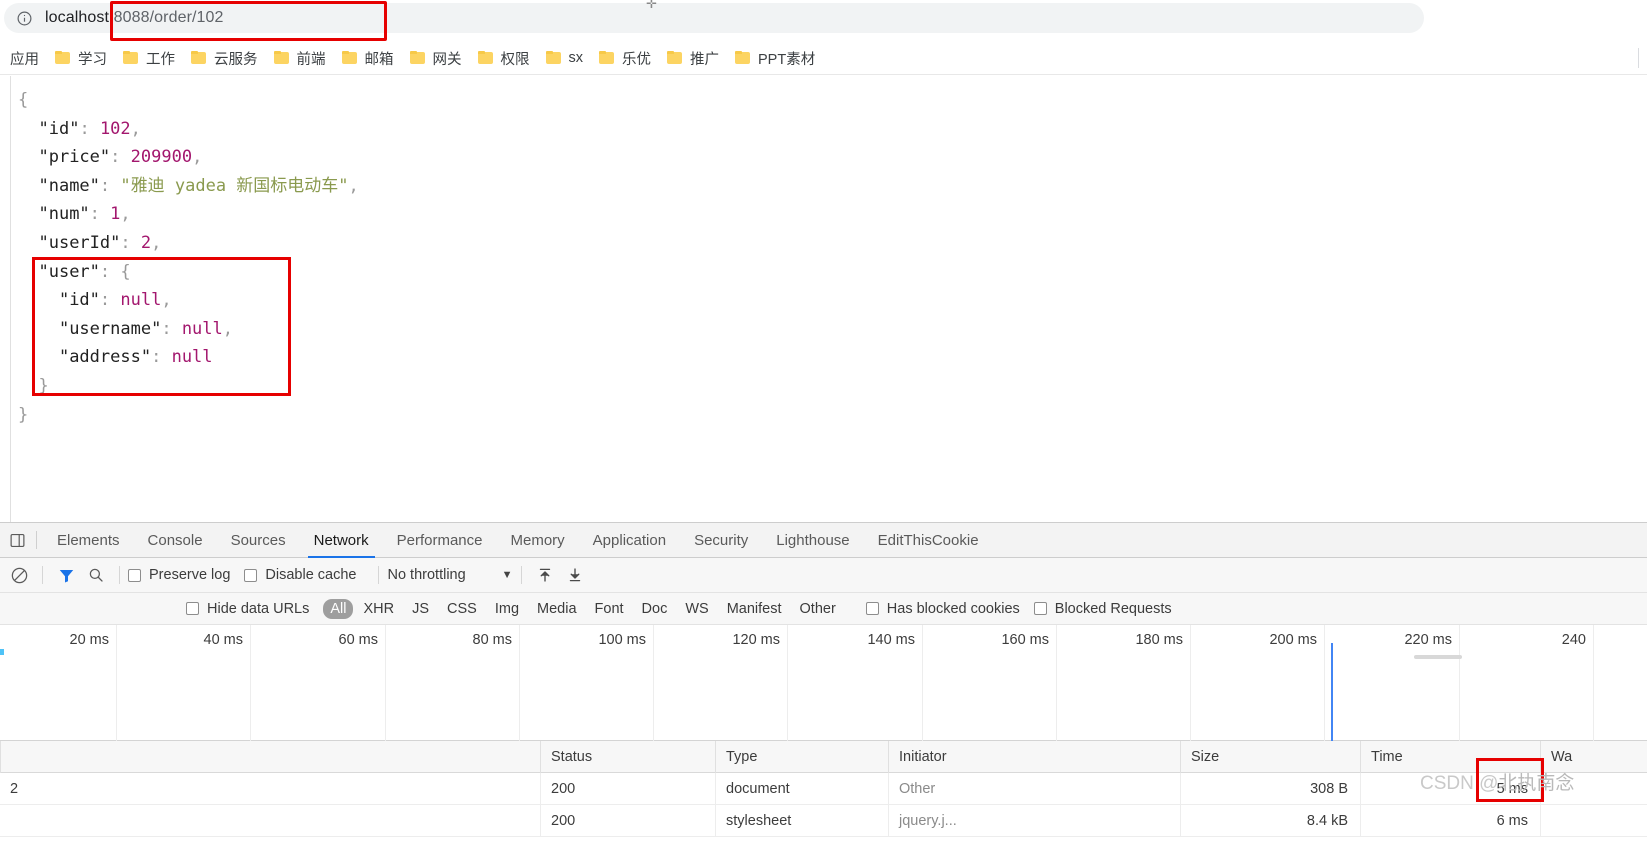  Describe the element at coordinates (504, 58) in the screenshot. I see `bookmark-item-7: 权限` at that location.